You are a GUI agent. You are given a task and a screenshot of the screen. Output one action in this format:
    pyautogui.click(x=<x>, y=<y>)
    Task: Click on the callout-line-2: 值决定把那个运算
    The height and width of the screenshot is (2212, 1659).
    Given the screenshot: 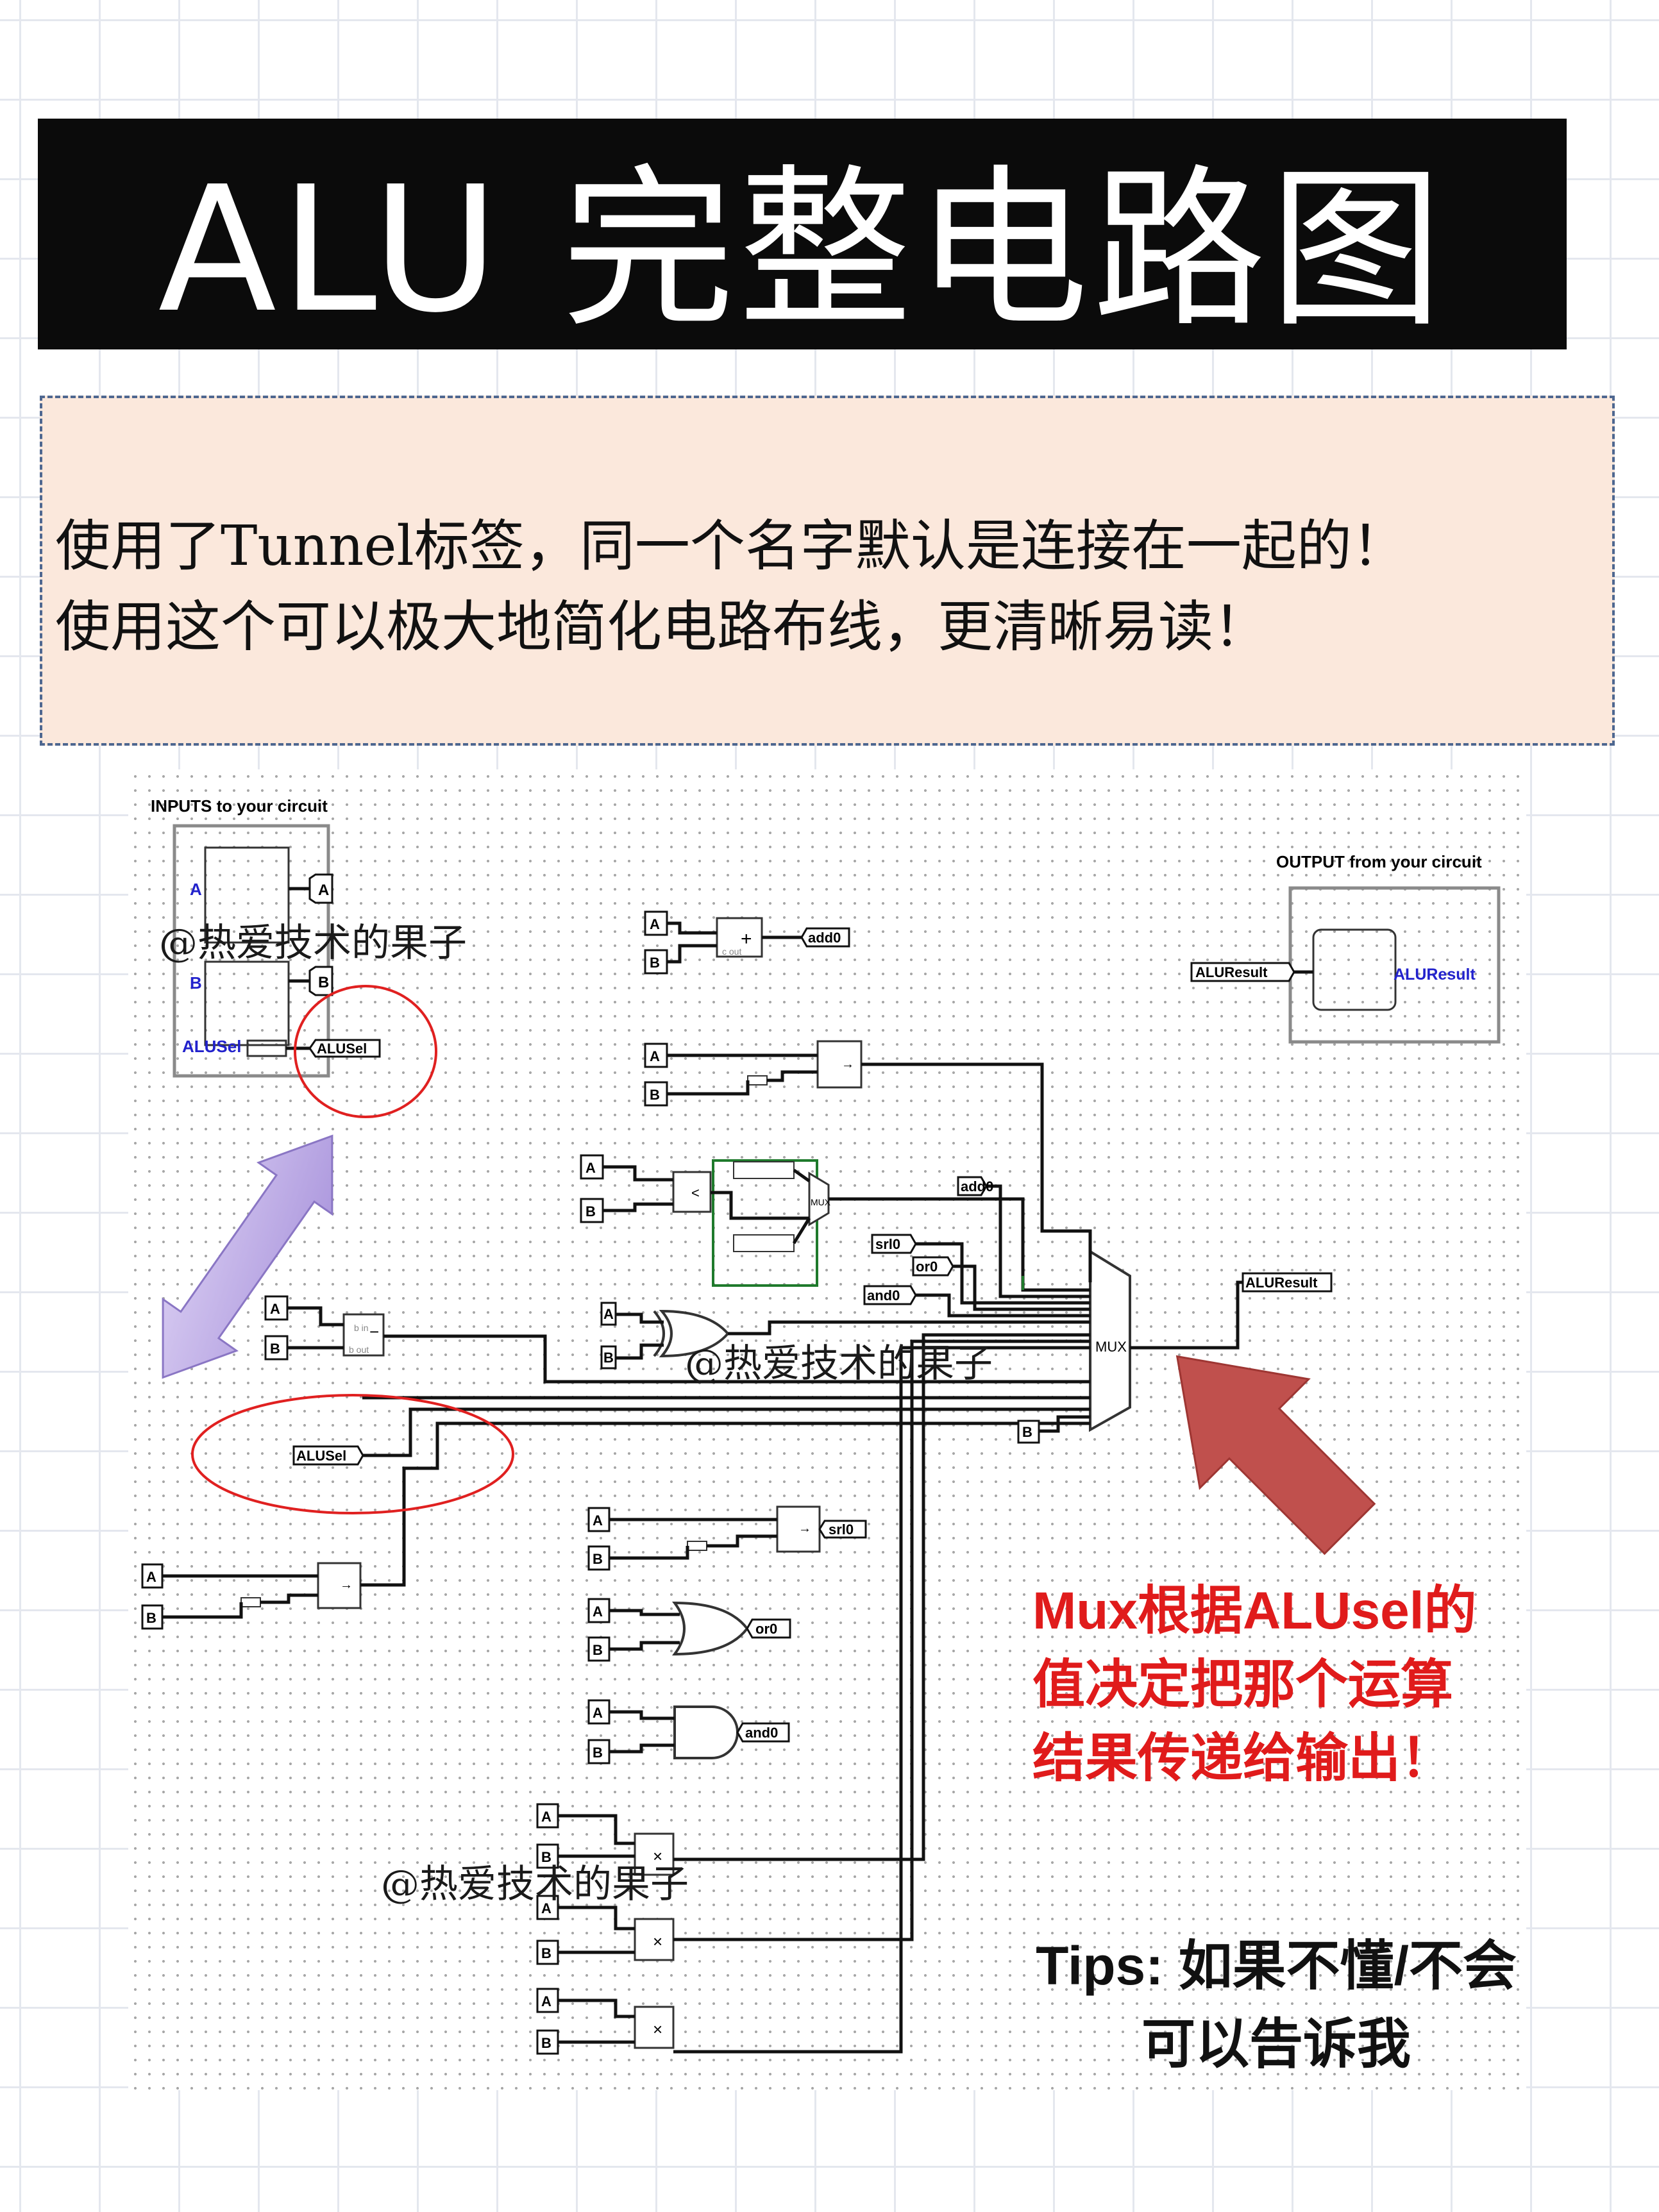 What is the action you would take?
    pyautogui.click(x=1243, y=1684)
    